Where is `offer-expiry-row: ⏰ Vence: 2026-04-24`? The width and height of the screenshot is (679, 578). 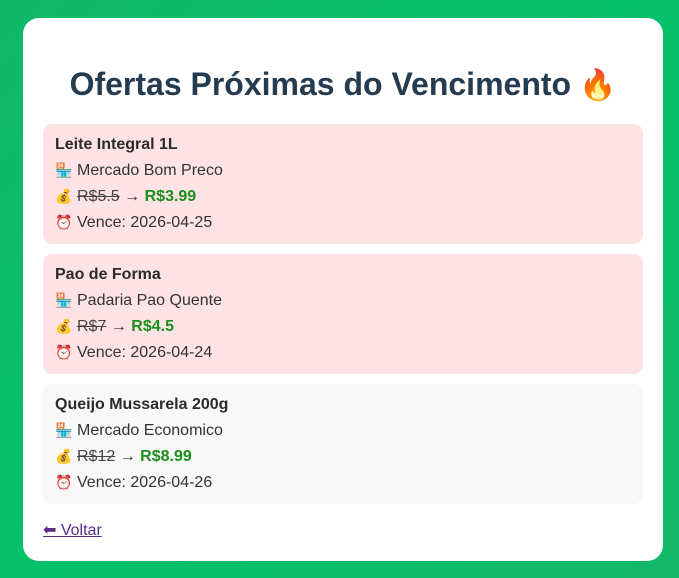 offer-expiry-row: ⏰ Vence: 2026-04-24 is located at coordinates (343, 352).